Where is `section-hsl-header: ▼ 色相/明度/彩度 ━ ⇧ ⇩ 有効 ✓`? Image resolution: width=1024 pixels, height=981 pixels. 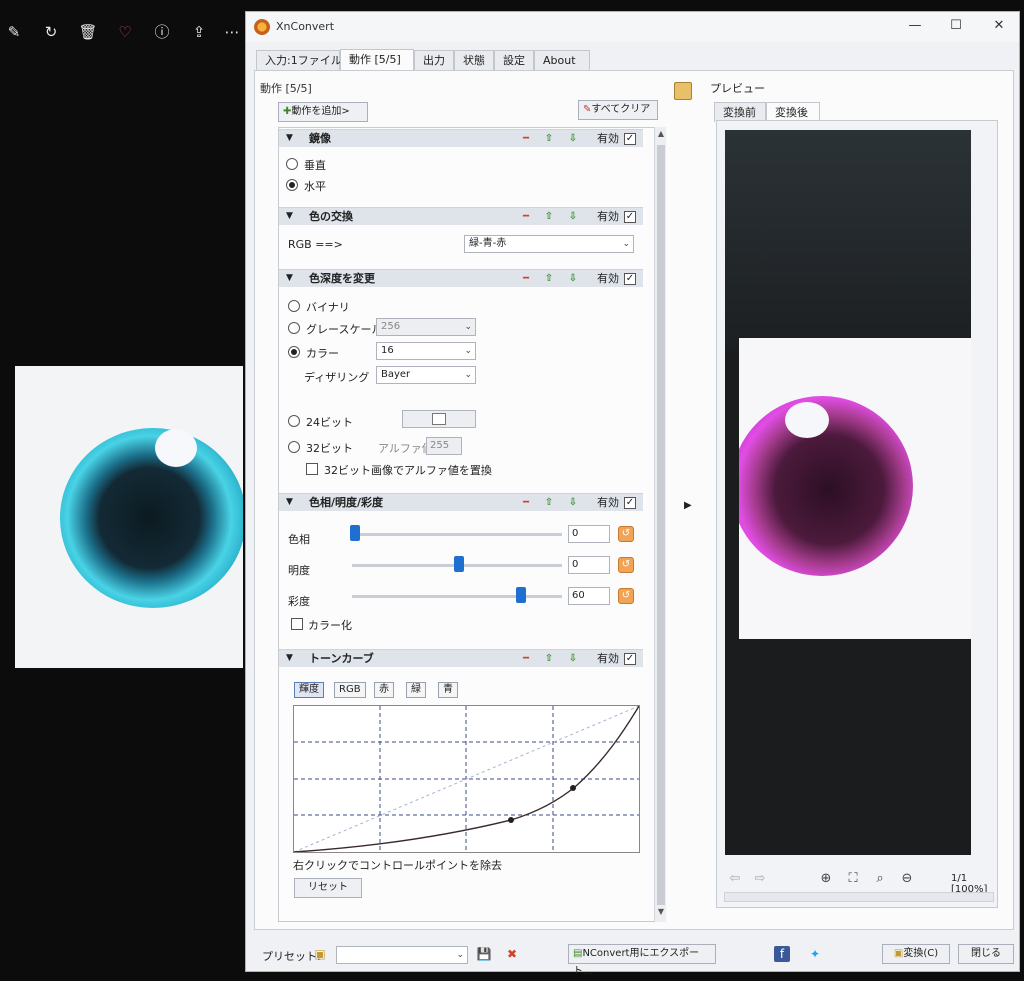
section-hsl-header: ▼ 色相/明度/彩度 ━ ⇧ ⇩ 有効 ✓ is located at coordinates (461, 502).